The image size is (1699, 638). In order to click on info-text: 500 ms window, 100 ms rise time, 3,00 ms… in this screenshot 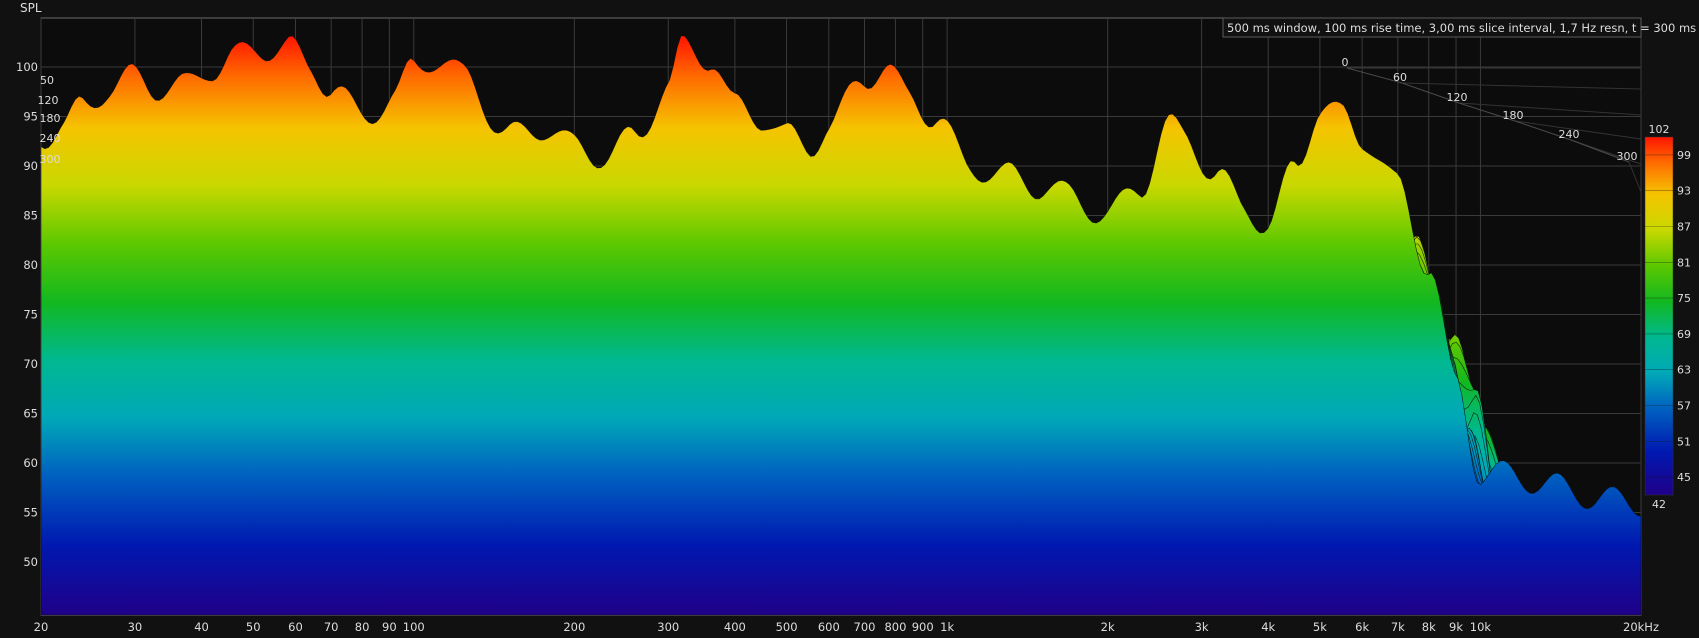, I will do `click(1461, 28)`.